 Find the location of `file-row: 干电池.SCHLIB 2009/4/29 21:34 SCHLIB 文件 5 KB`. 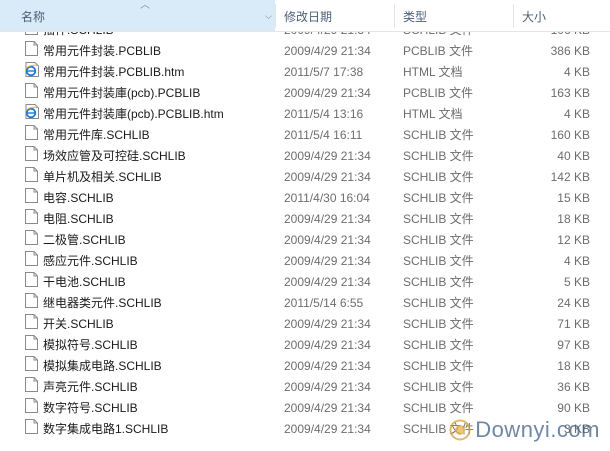

file-row: 干电池.SCHLIB 2009/4/29 21:34 SCHLIB 文件 5 KB is located at coordinates (305, 282).